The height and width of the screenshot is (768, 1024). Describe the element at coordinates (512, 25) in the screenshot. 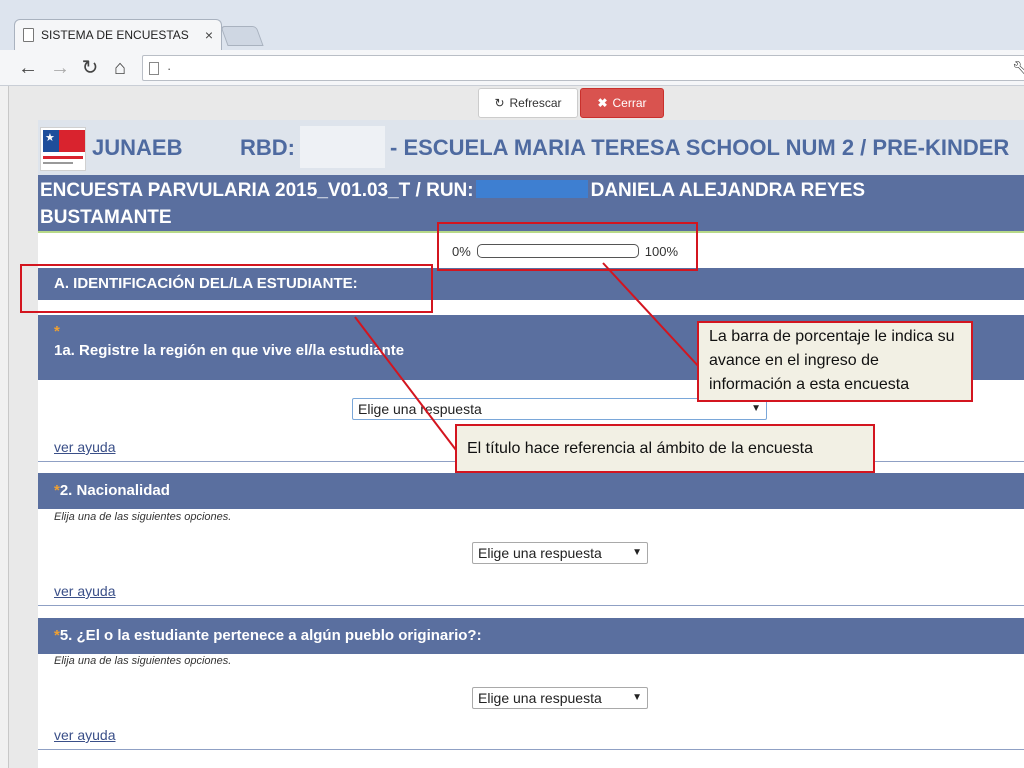

I see `browser-tab-bar: SISTEMA DE ENCUESTAS ×` at that location.